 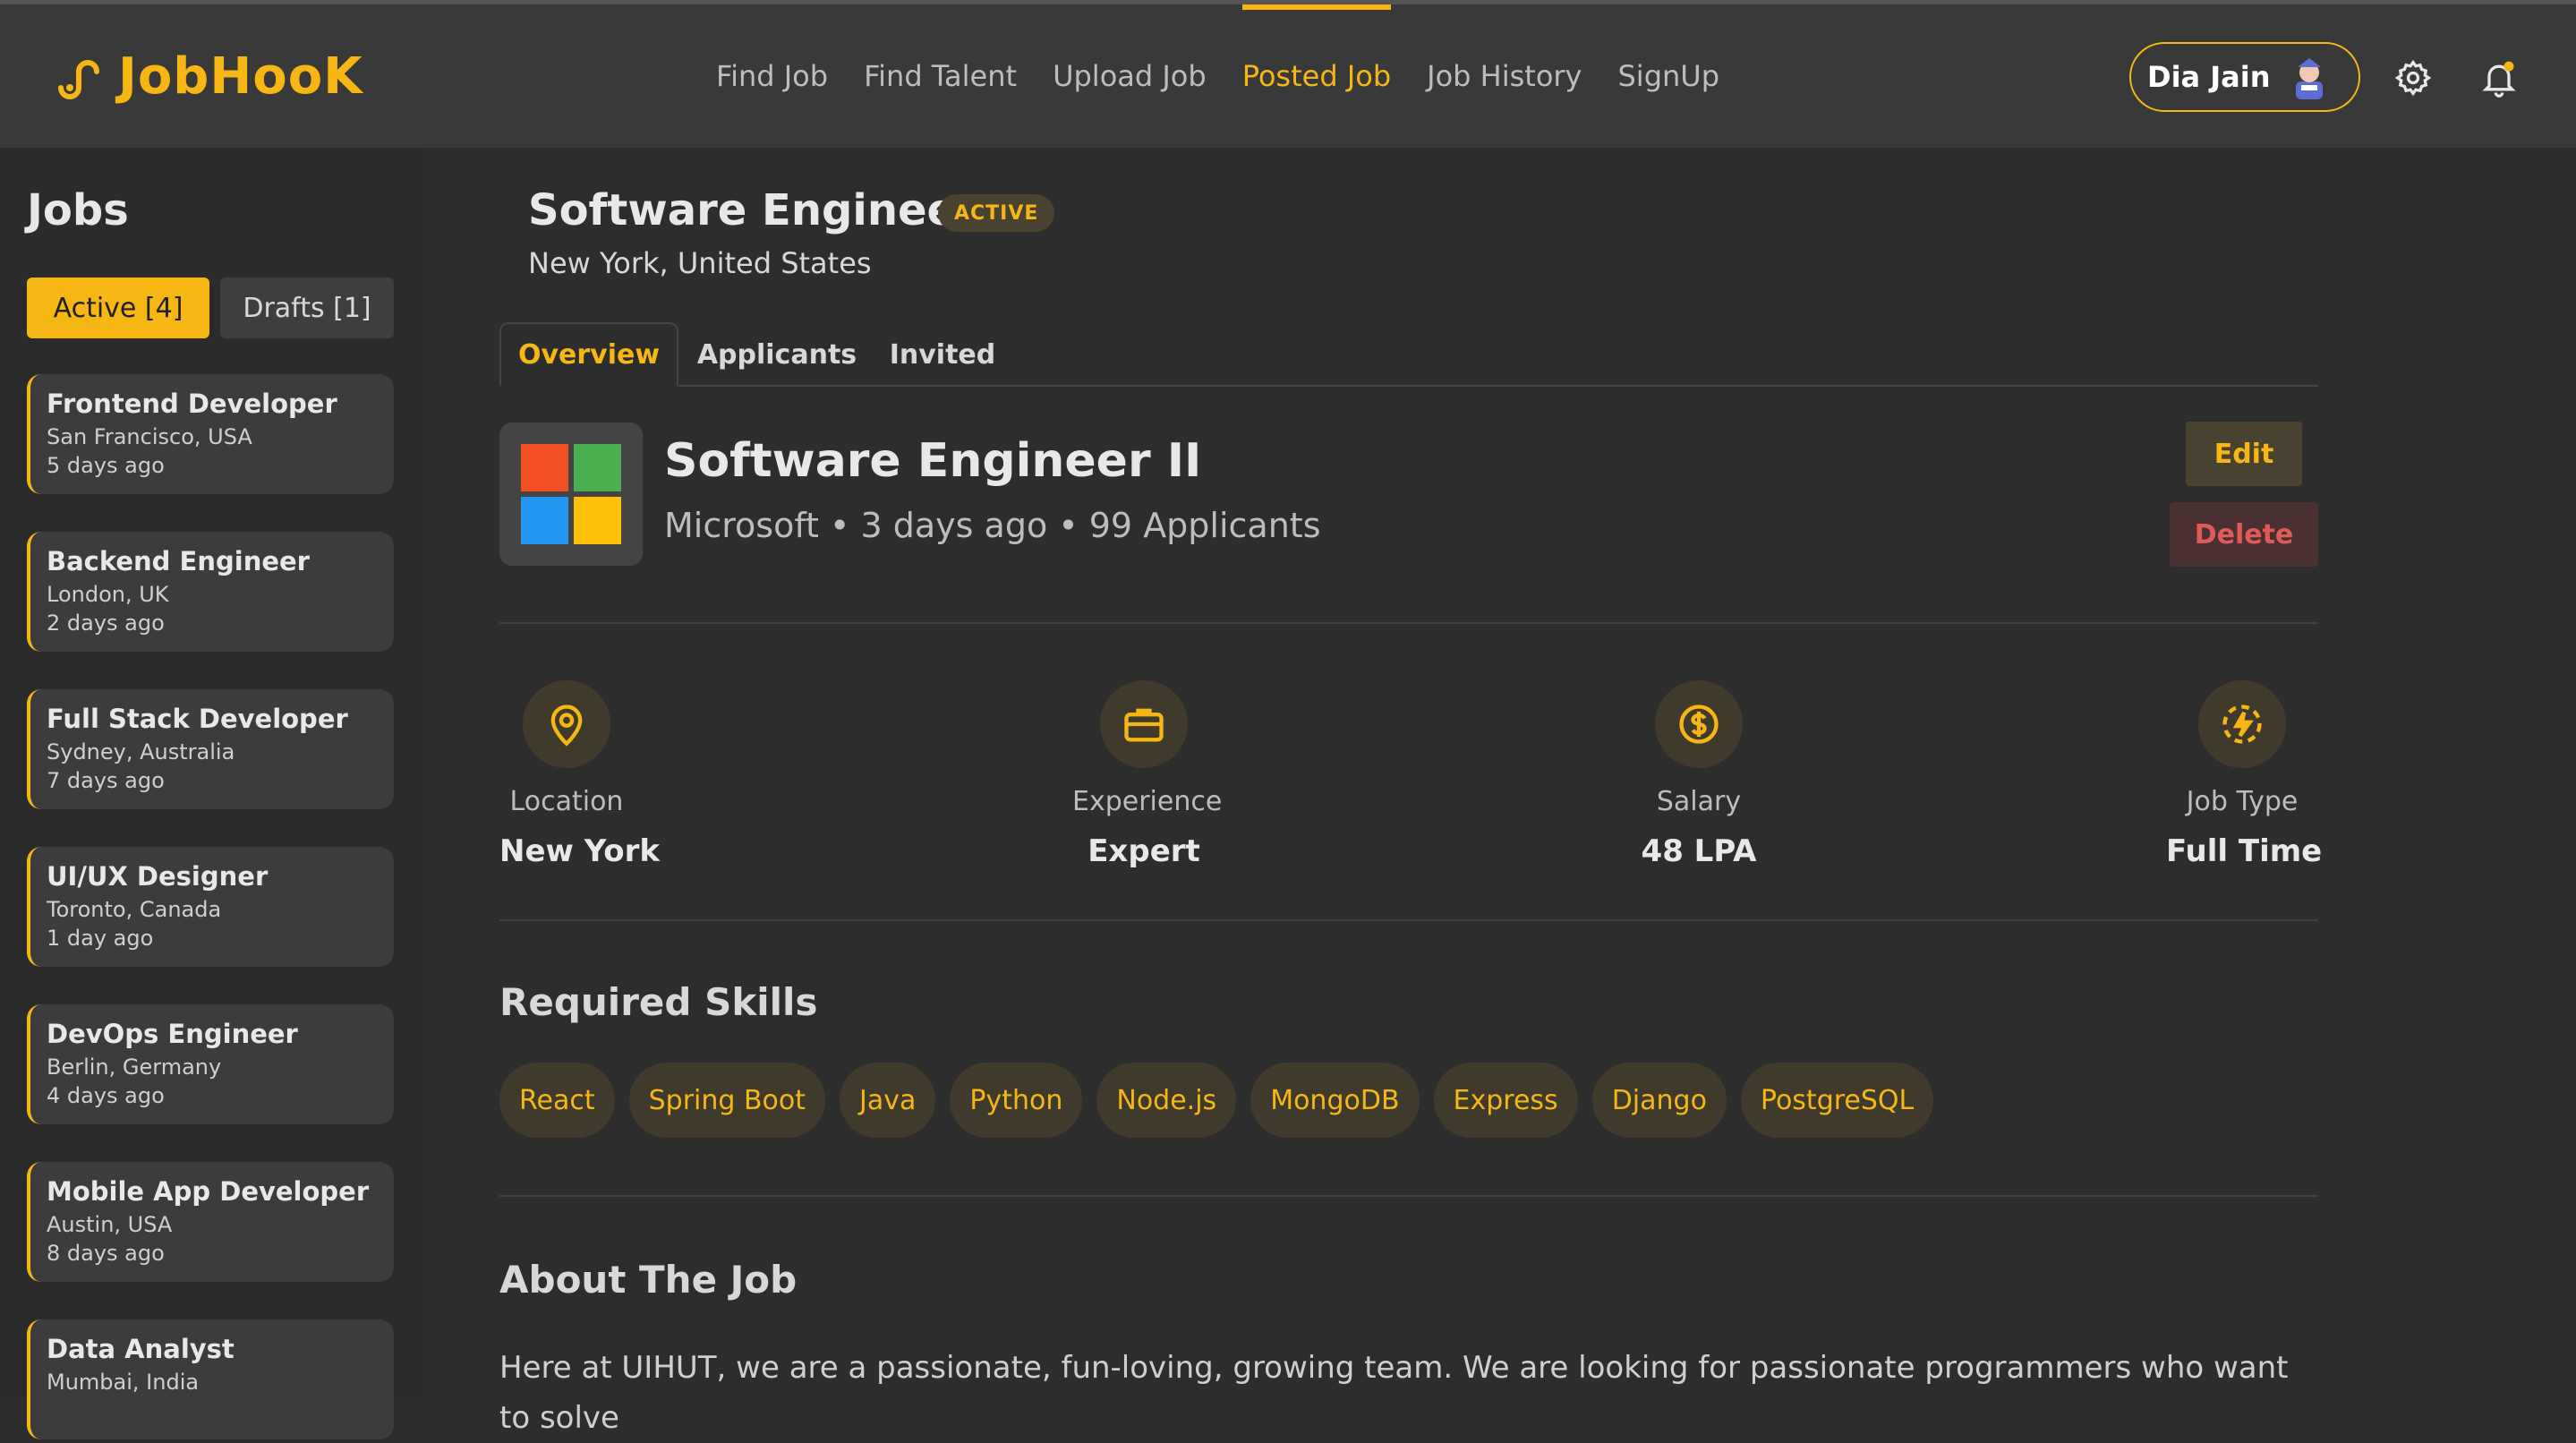 What do you see at coordinates (2209, 77) in the screenshot?
I see `user-name: Dia Jain` at bounding box center [2209, 77].